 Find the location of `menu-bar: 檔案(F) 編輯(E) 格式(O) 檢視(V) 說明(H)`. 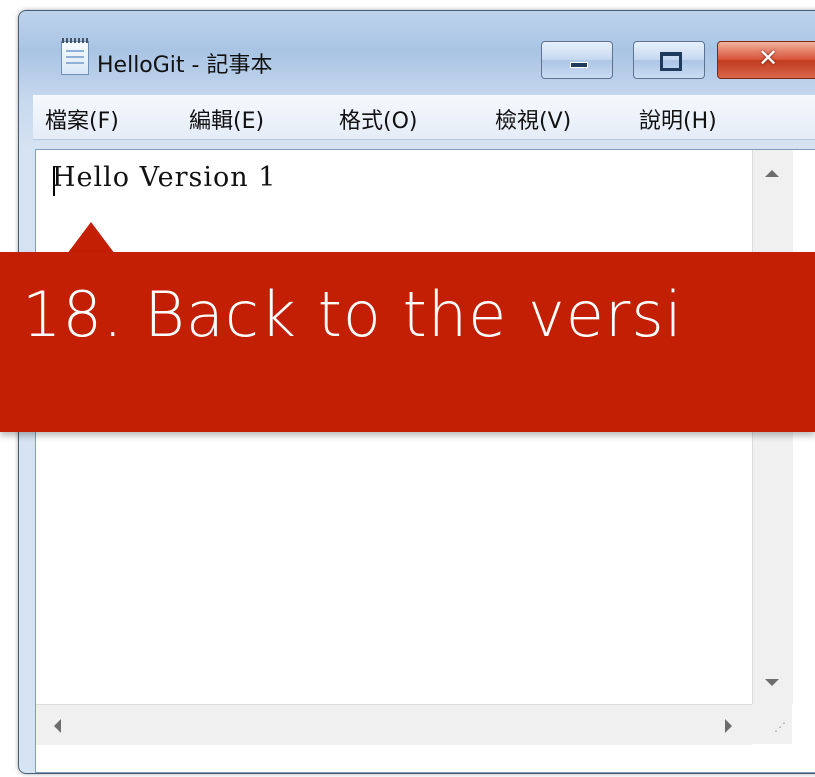

menu-bar: 檔案(F) 編輯(E) 格式(O) 檢視(V) 說明(H) is located at coordinates (424, 117).